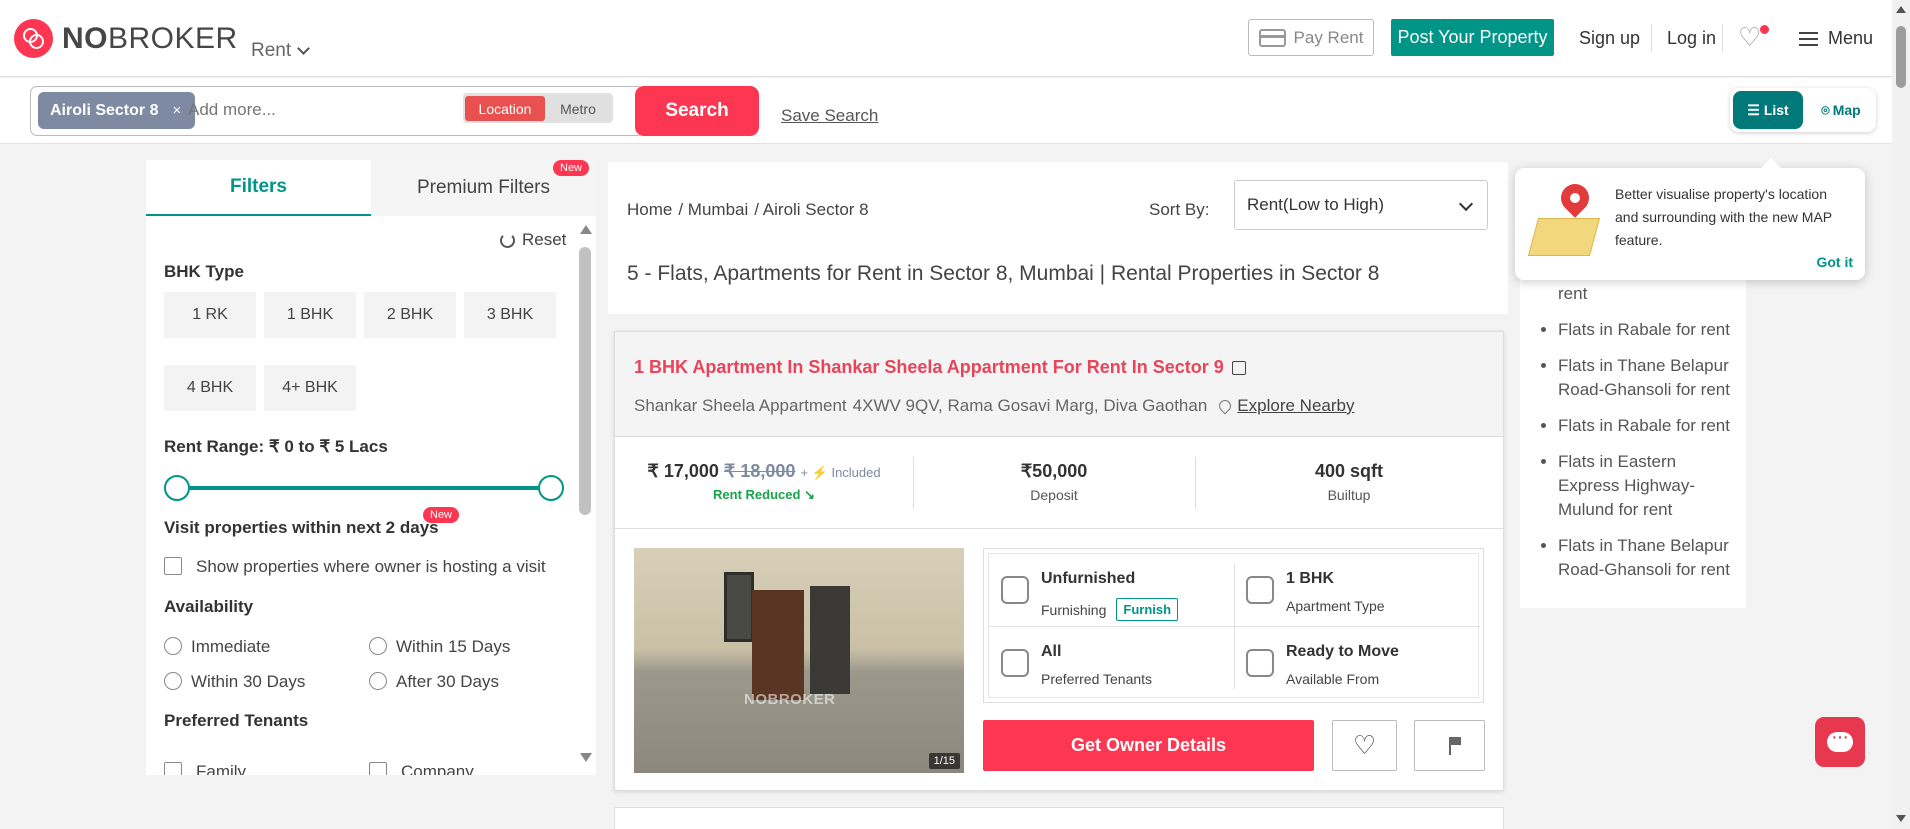 This screenshot has width=1910, height=829. Describe the element at coordinates (1238, 367) in the screenshot. I see `external-link-icon` at that location.